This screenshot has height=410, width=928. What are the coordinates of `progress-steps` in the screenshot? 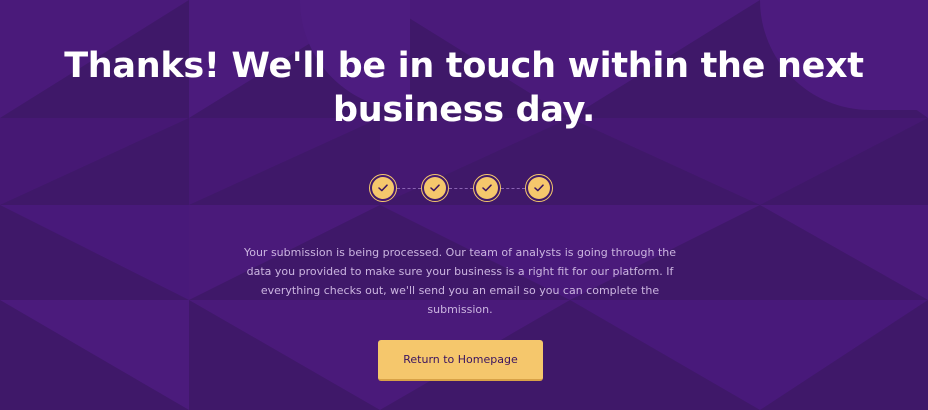 It's located at (461, 188).